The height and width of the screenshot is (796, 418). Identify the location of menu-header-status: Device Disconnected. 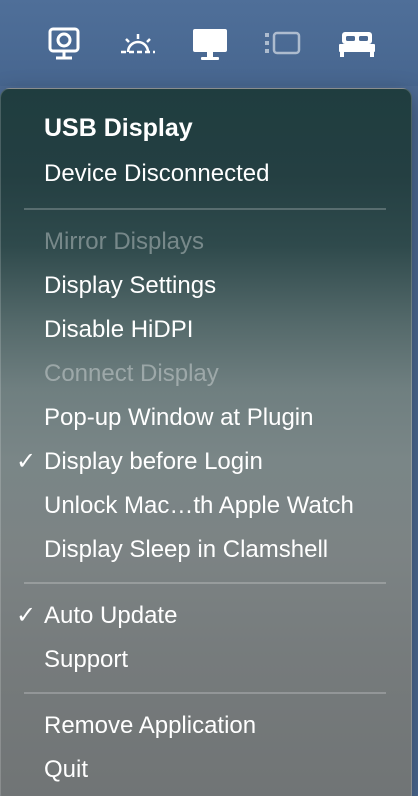
(157, 173).